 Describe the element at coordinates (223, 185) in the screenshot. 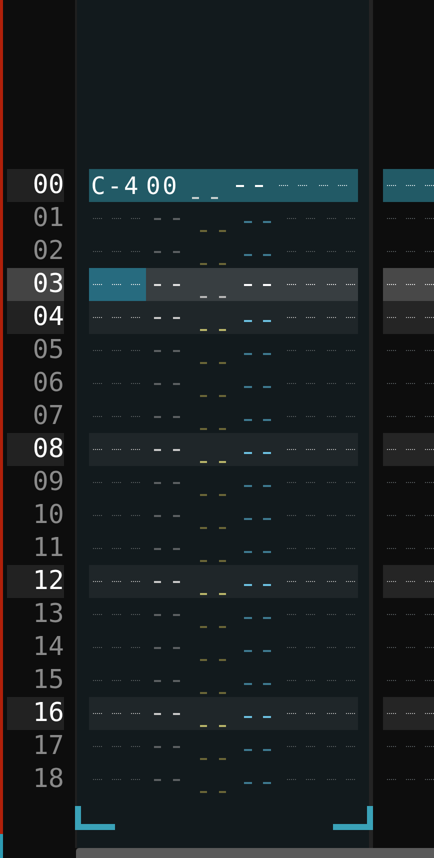

I see `pattern-row: C-4 00` at that location.